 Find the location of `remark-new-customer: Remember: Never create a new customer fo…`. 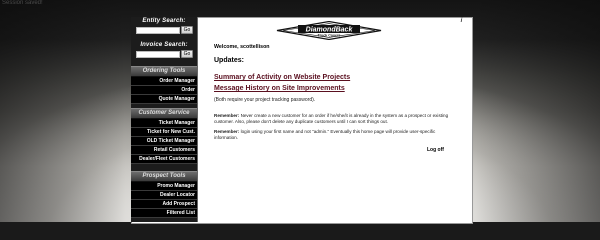

remark-new-customer: Remember: Never create a new customer fo… is located at coordinates (334, 119).